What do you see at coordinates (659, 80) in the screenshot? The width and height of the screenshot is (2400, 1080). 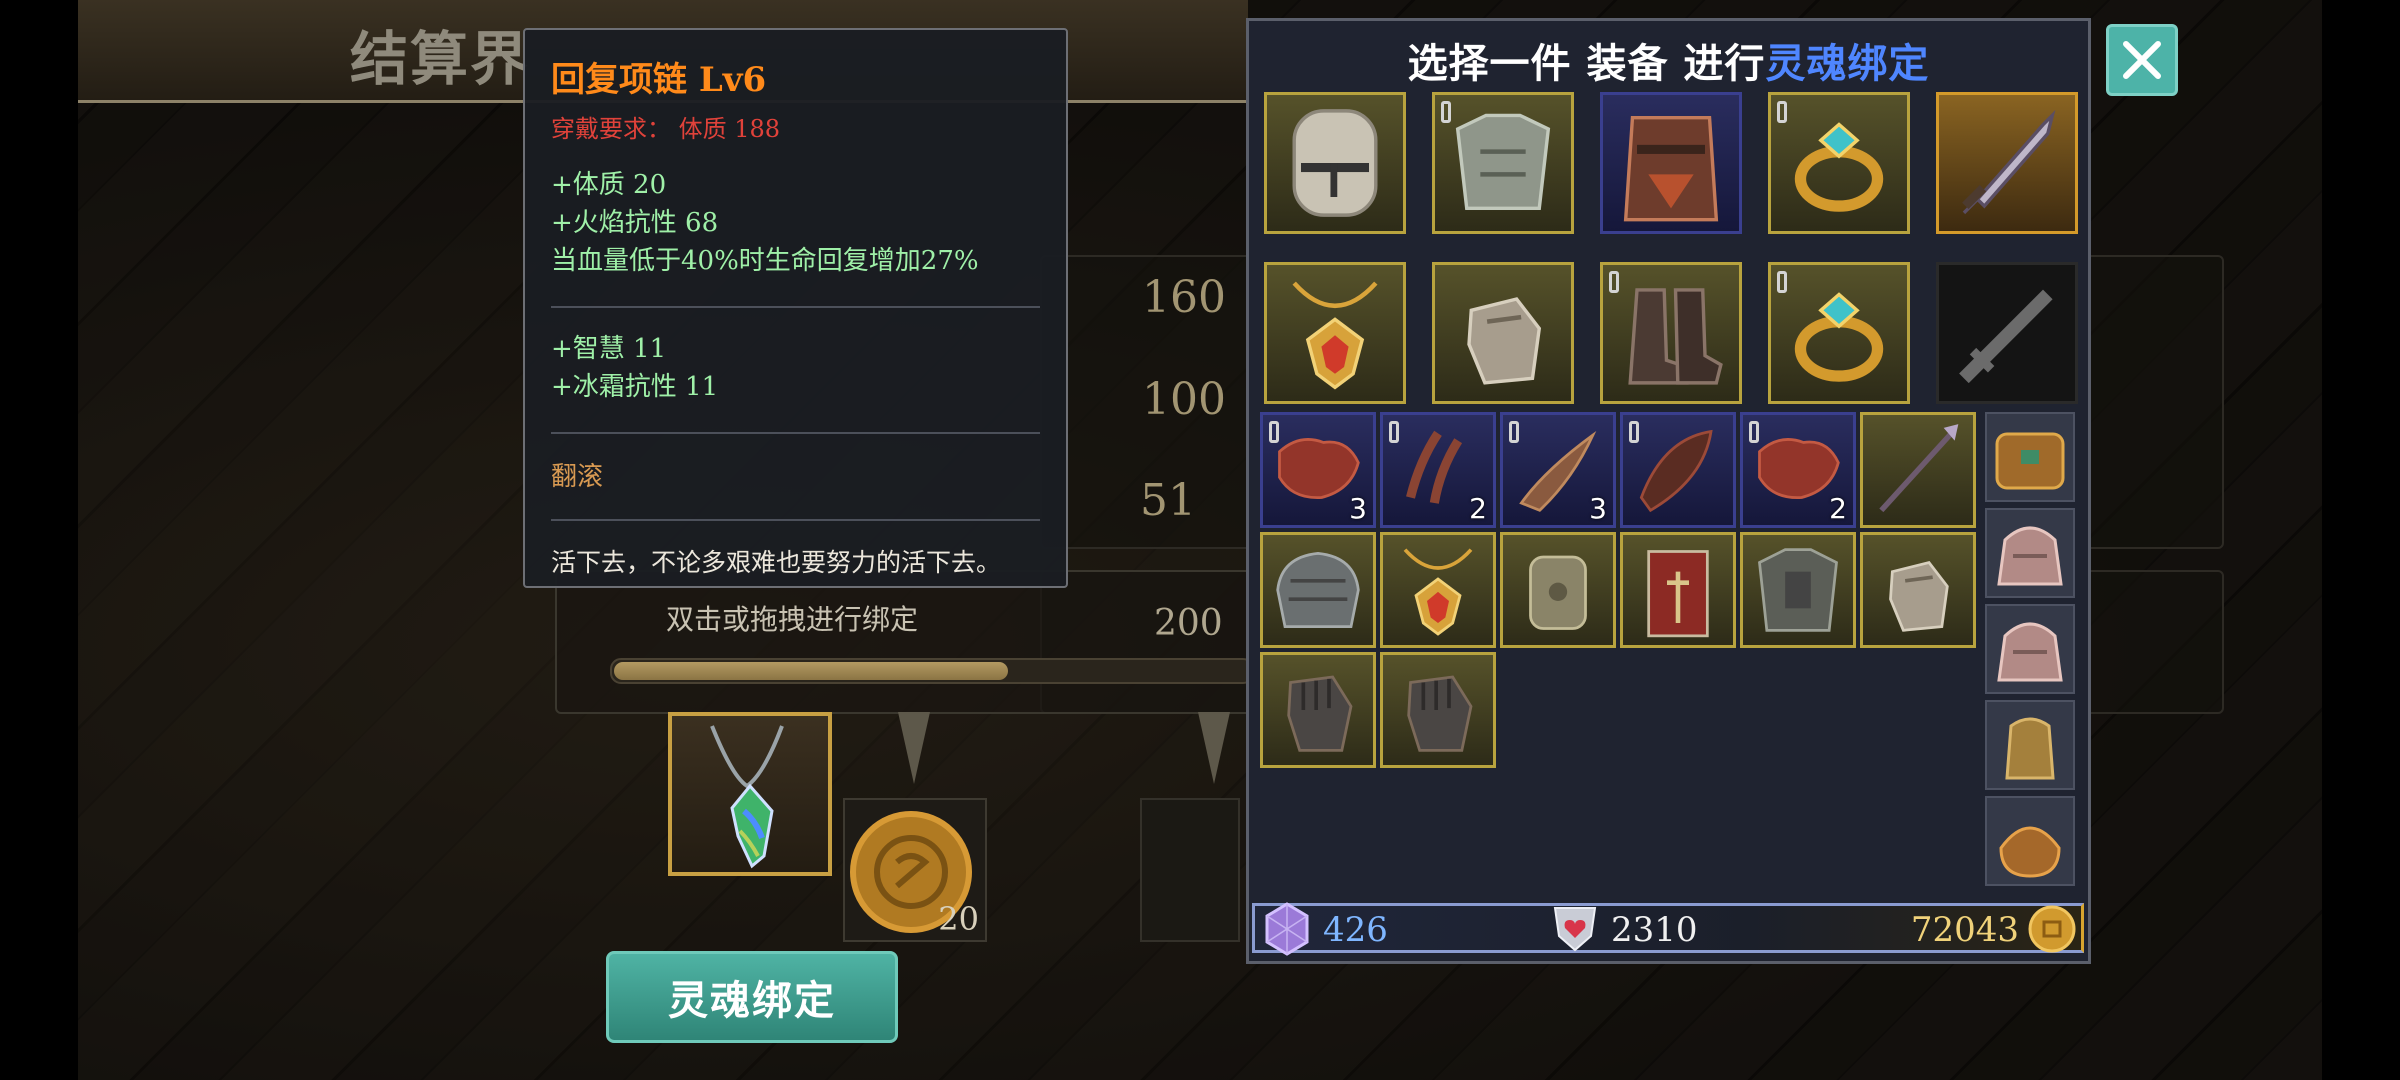 I see `item-name: 回复项链 Lv6` at bounding box center [659, 80].